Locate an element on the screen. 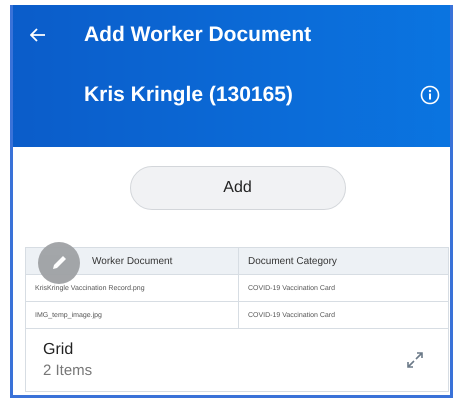 This screenshot has width=459, height=409. add-button: Add is located at coordinates (238, 188).